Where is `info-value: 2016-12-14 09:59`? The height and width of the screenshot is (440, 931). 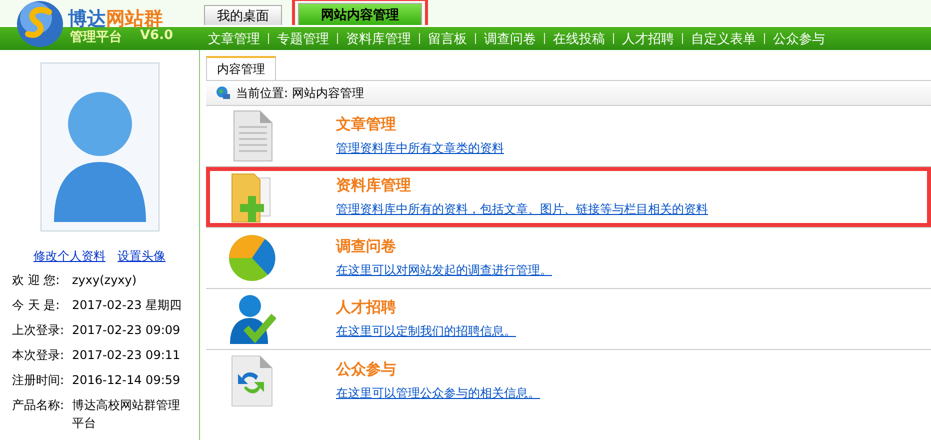
info-value: 2016-12-14 09:59 is located at coordinates (127, 380).